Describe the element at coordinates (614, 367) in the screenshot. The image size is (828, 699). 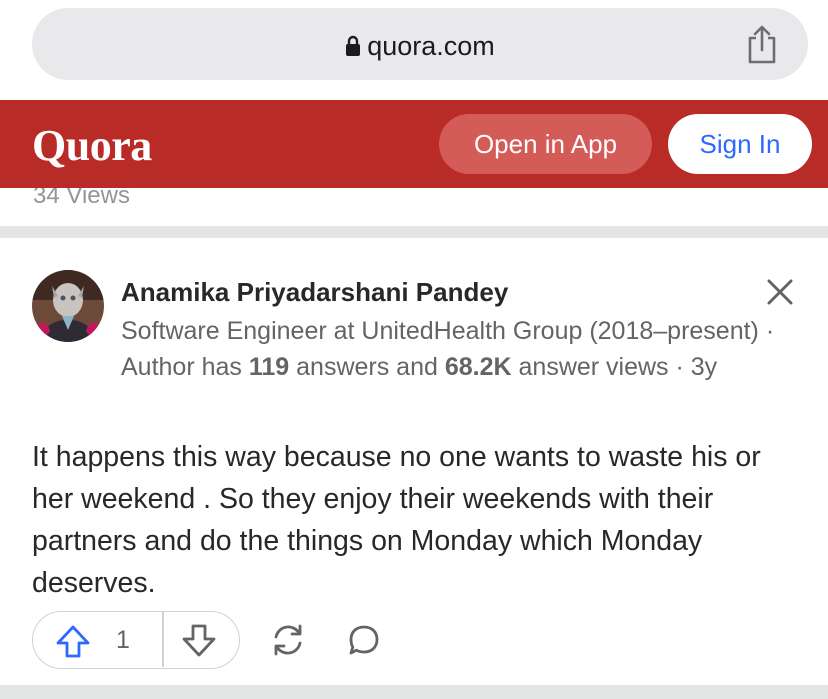
I see `credential-end: answer views · 3y` at that location.